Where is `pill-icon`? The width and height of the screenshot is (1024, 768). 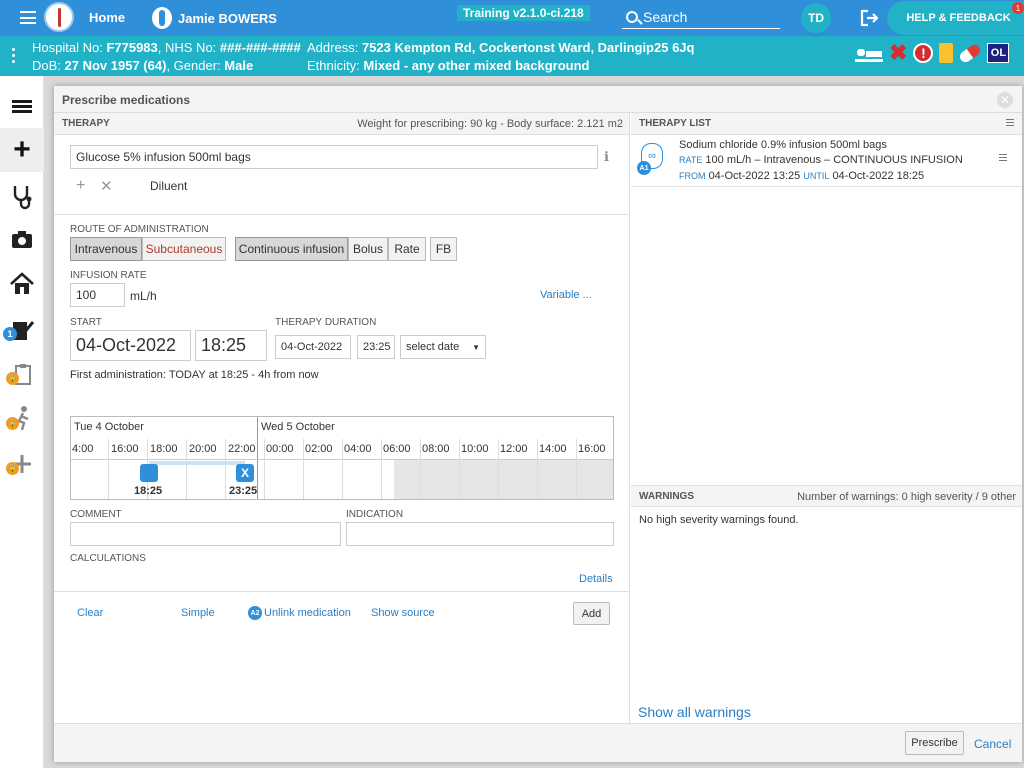 pill-icon is located at coordinates (970, 53).